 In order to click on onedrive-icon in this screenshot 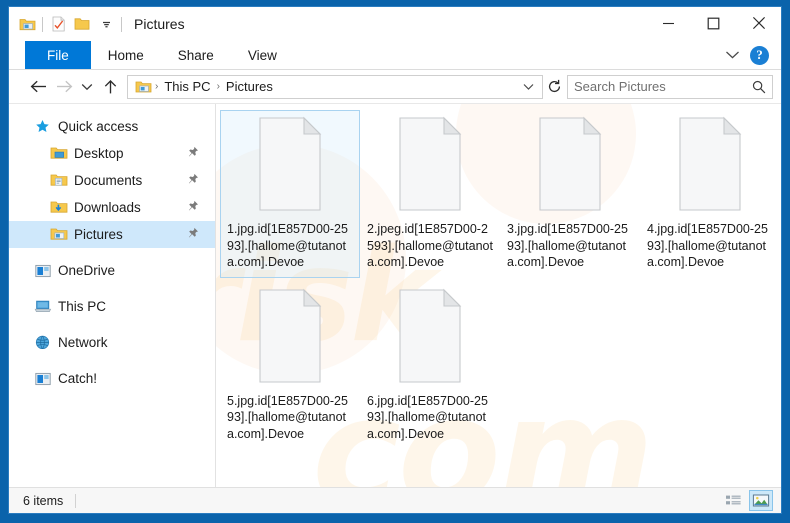, I will do `click(42, 270)`.